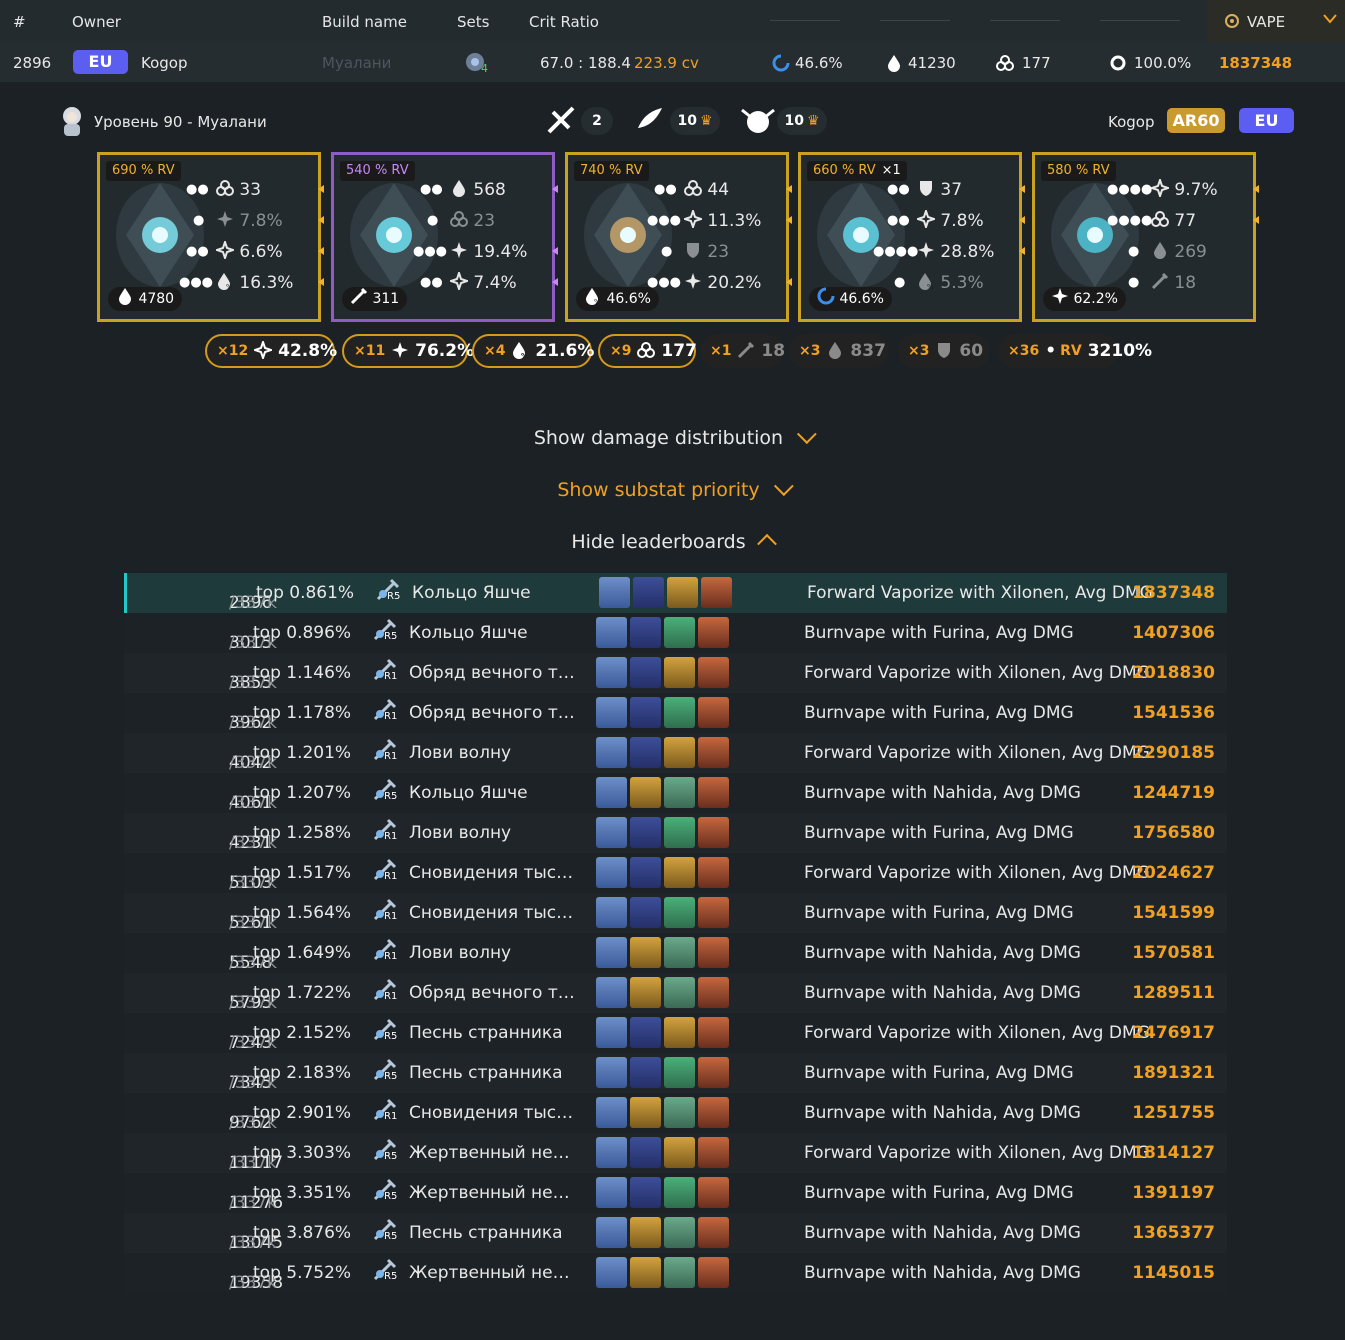  What do you see at coordinates (1078, 171) in the screenshot?
I see `roll-value-badge: 580 % RV` at bounding box center [1078, 171].